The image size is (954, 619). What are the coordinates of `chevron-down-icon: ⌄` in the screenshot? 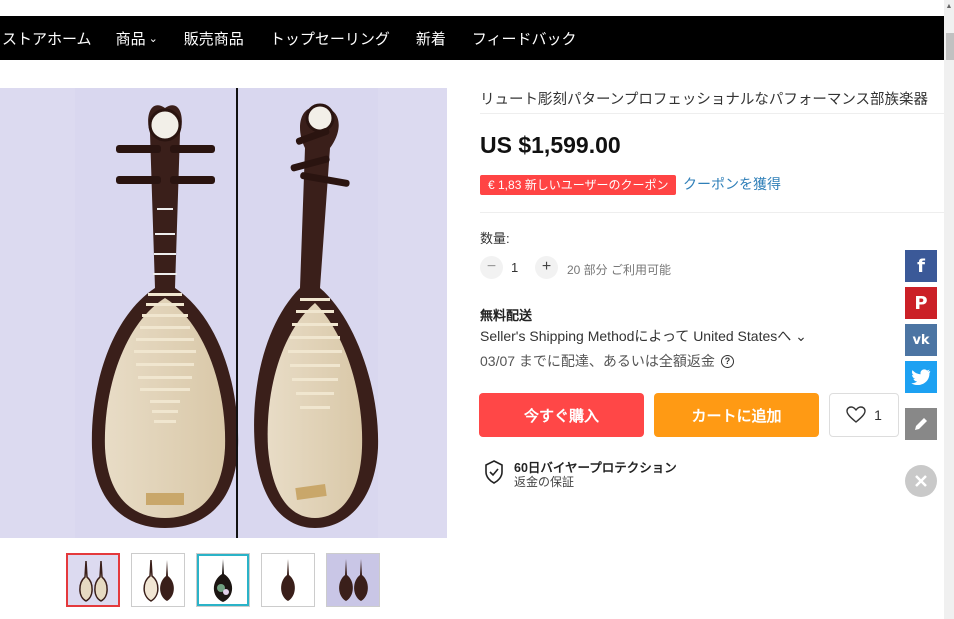 It's located at (153, 38).